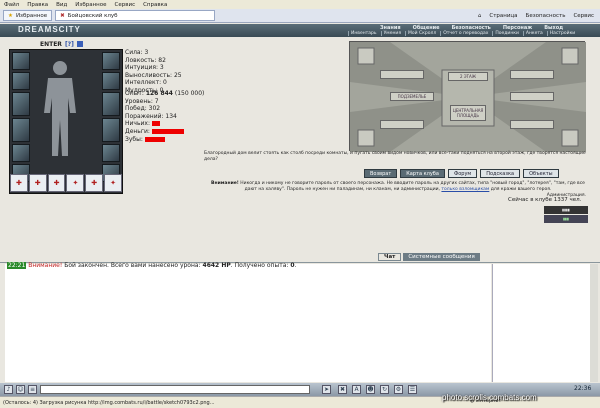  Describe the element at coordinates (363, 33) in the screenshot. I see `nav-inventory: Инвентарь` at that location.